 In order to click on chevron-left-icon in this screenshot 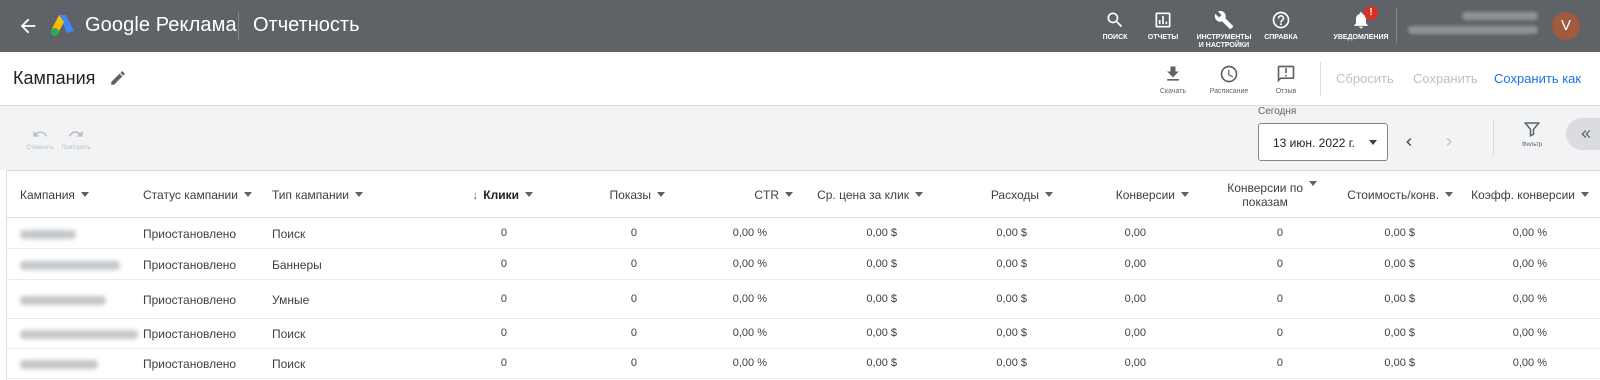, I will do `click(1409, 142)`.